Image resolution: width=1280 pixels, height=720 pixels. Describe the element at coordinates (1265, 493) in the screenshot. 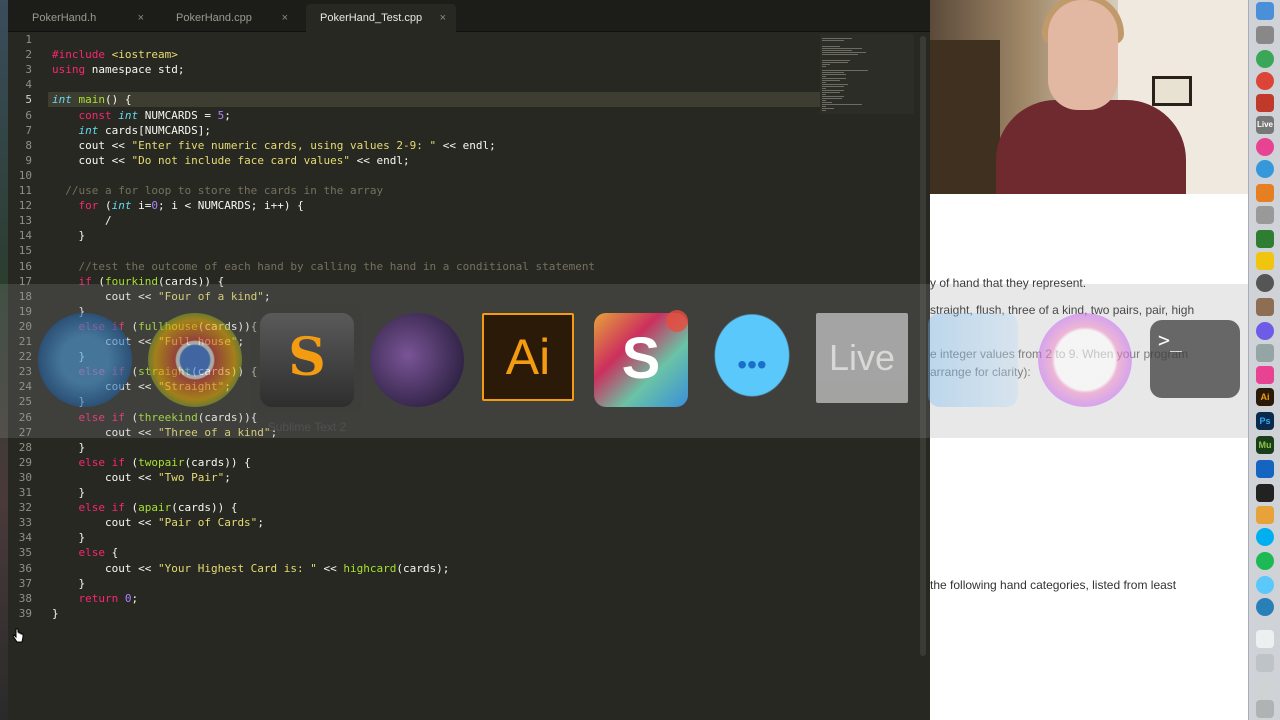

I see `terminal-dock-icon` at that location.